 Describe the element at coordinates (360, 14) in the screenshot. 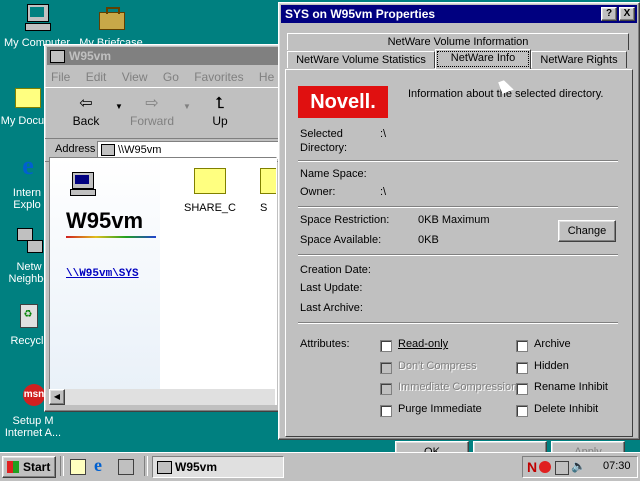

I see `dialog-title: SYS on W95vm Properties` at that location.